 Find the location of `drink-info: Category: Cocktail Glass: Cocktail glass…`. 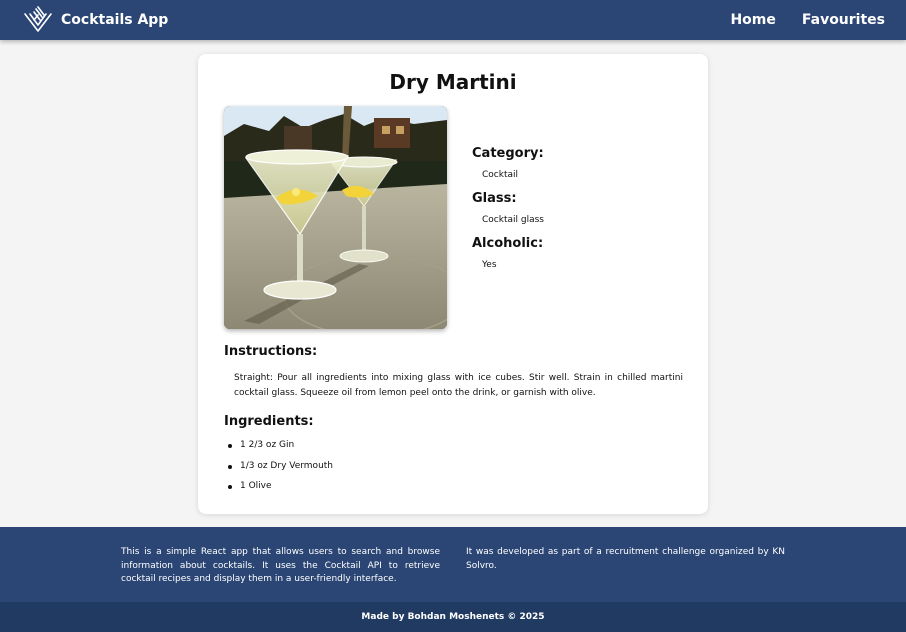

drink-info: Category: Cocktail Glass: Cocktail glass… is located at coordinates (582, 213).